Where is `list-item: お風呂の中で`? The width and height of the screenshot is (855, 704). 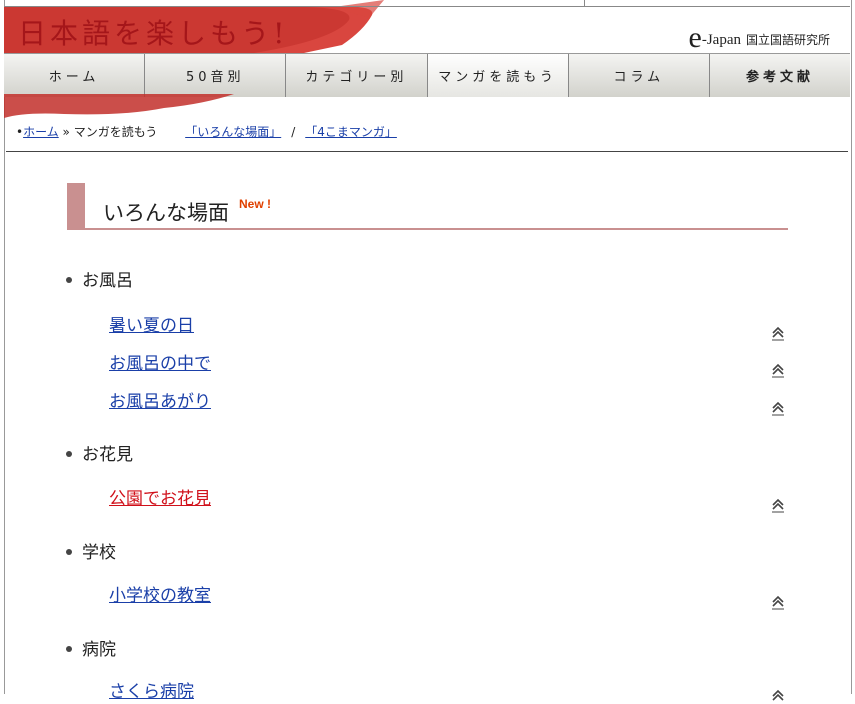
list-item: お風呂の中で is located at coordinates (160, 361).